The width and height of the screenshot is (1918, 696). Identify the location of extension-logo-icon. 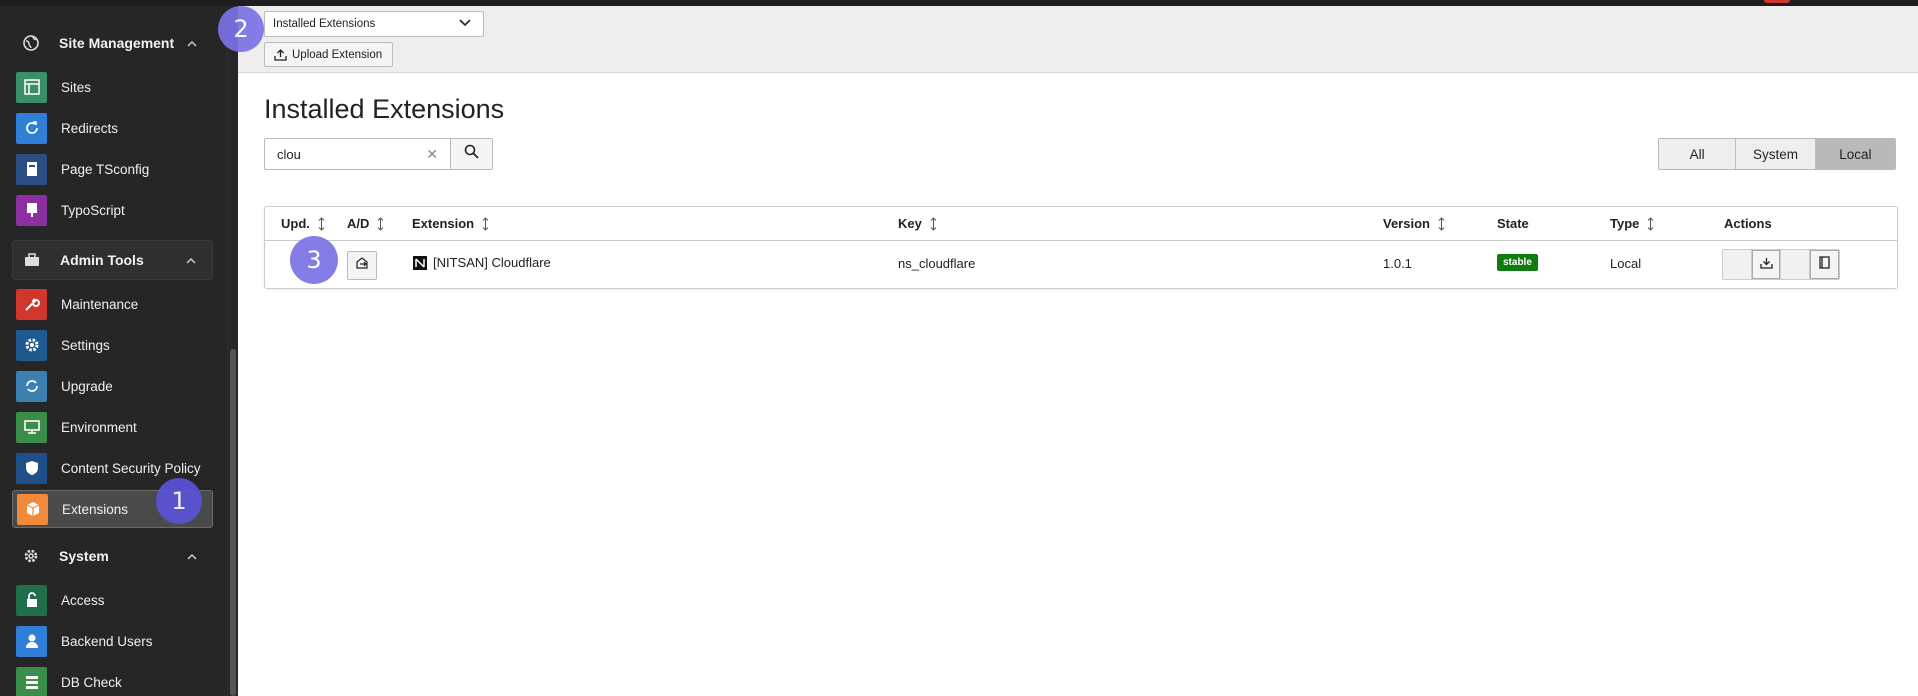
(420, 262).